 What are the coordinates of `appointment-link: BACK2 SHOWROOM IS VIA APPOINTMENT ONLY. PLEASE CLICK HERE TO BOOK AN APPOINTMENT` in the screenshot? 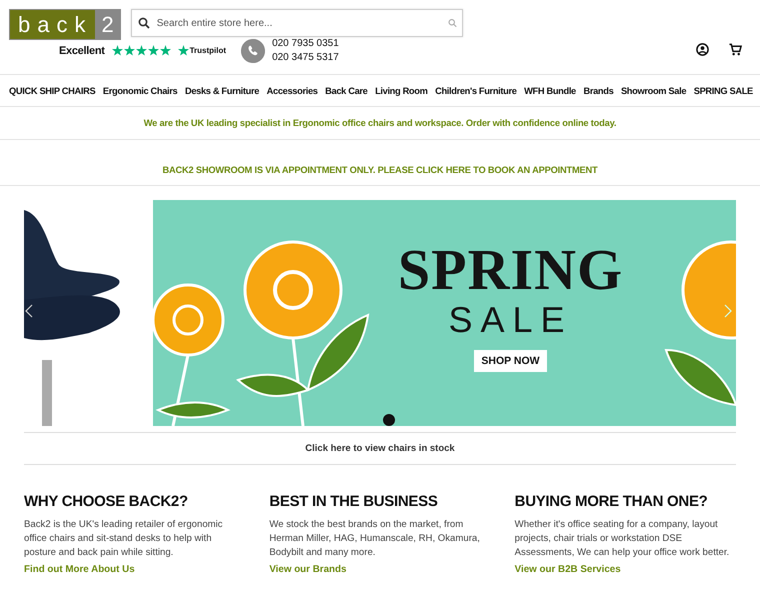 It's located at (380, 170).